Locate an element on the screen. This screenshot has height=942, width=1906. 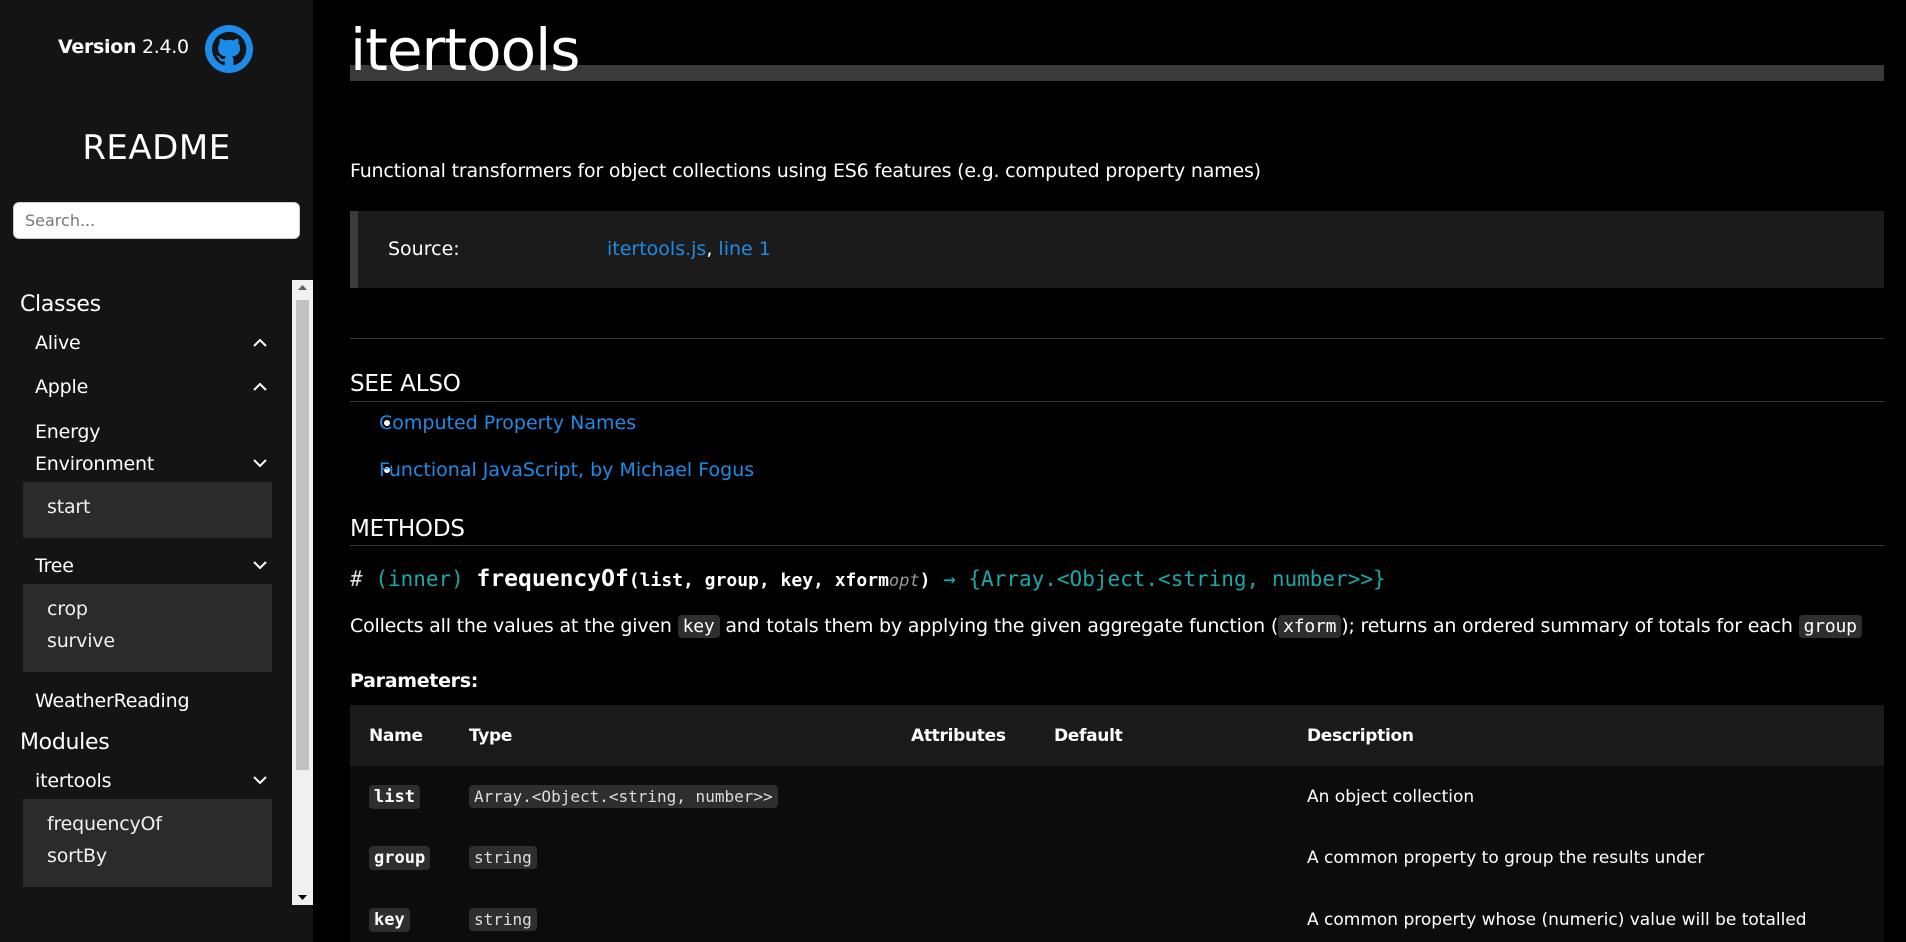
method-params: list, group, key, xform is located at coordinates (764, 580).